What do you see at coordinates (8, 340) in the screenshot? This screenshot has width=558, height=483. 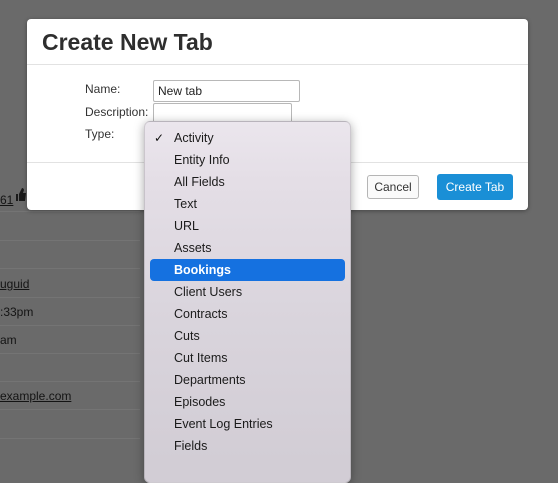 I see `background-text: am` at bounding box center [8, 340].